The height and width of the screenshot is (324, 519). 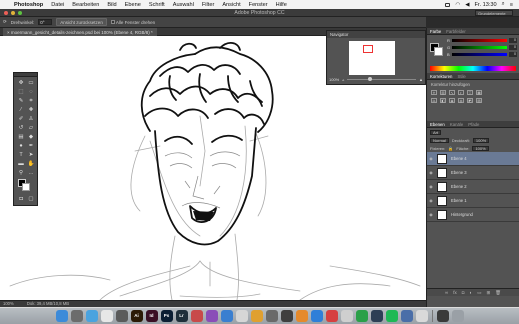 What do you see at coordinates (470, 92) in the screenshot?
I see `vibrance-icon: ▽` at bounding box center [470, 92].